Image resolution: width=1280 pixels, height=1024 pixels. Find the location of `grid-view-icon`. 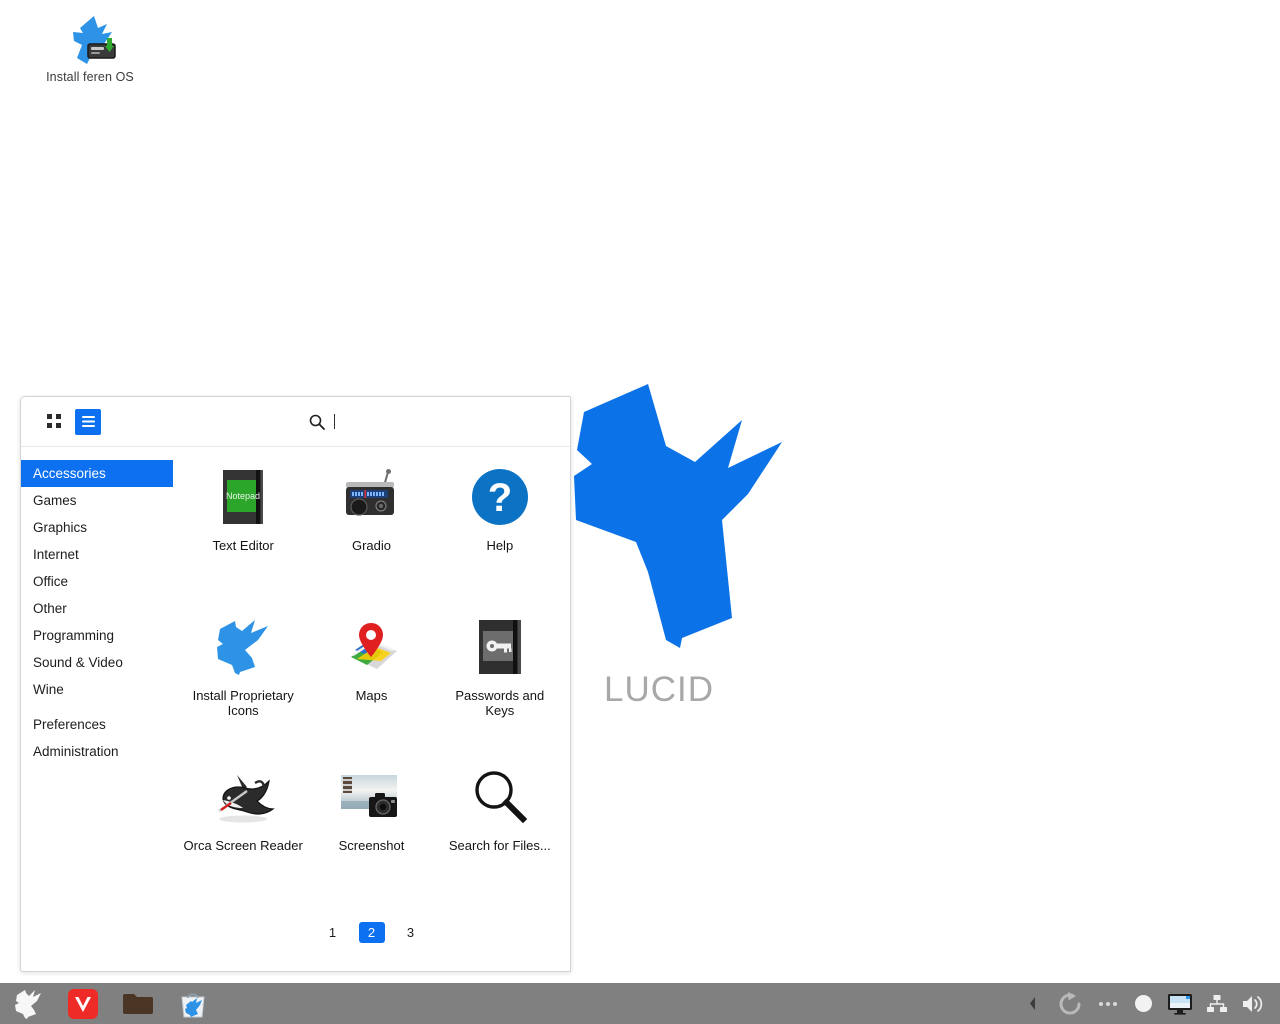

grid-view-icon is located at coordinates (53, 421).